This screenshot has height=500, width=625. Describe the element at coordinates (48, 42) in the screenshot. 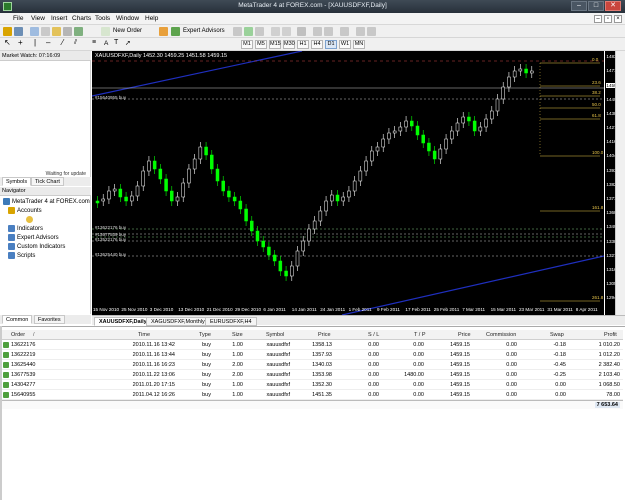

I see `horizontal-line-icon: –` at that location.